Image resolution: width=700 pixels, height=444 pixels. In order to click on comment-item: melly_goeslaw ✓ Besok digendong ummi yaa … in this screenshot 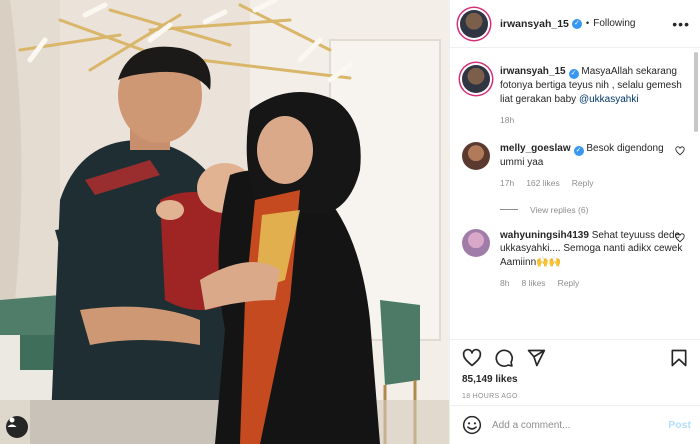, I will do `click(574, 166)`.